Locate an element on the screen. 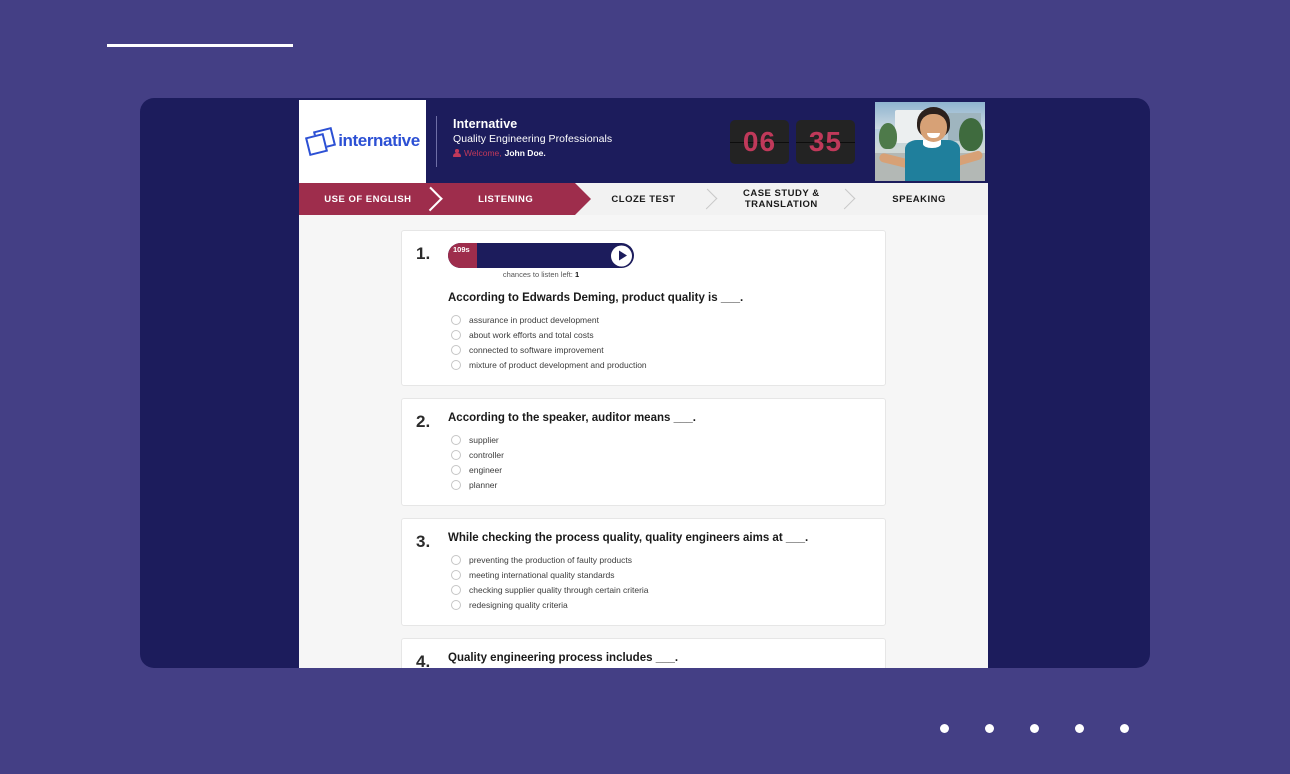 This screenshot has height=774, width=1290. internative-logo-icon is located at coordinates (321, 141).